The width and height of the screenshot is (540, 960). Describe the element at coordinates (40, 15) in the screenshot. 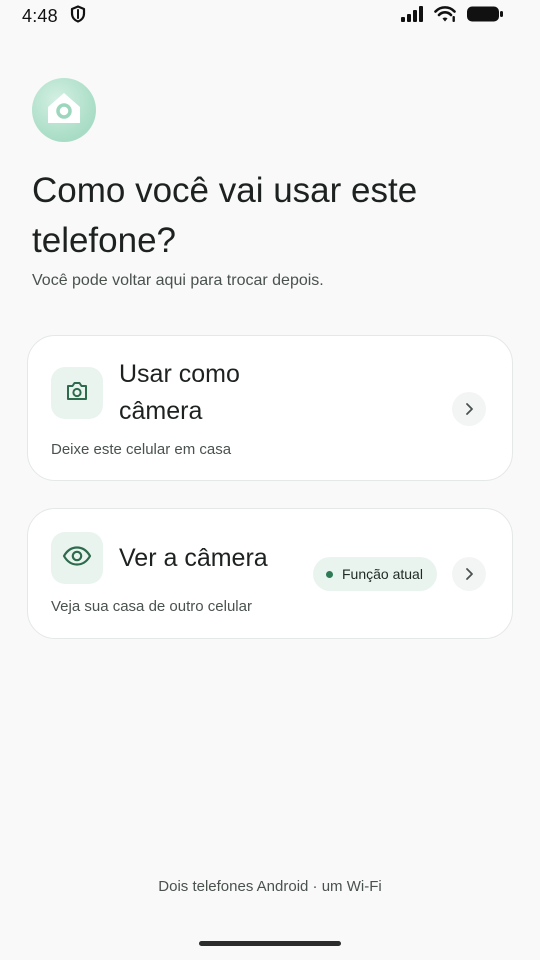

I see `status-time: 4:48` at that location.